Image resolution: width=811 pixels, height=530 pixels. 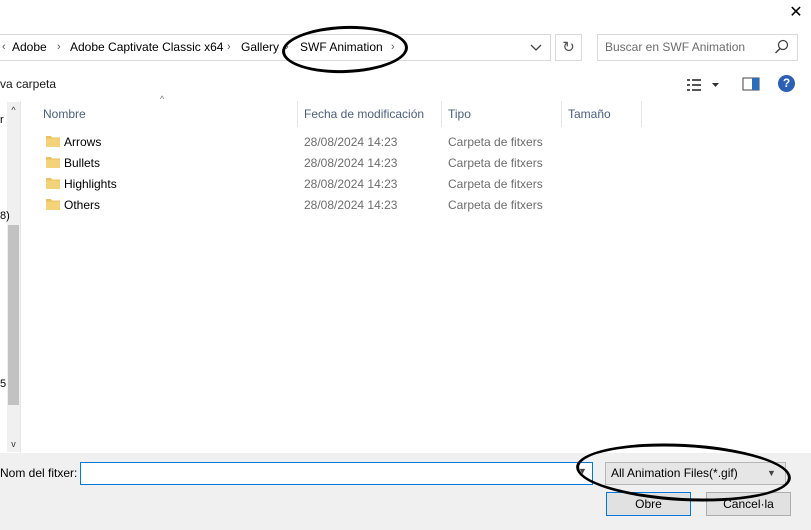 I want to click on filename-label: Nom del fitxer:, so click(x=39, y=473).